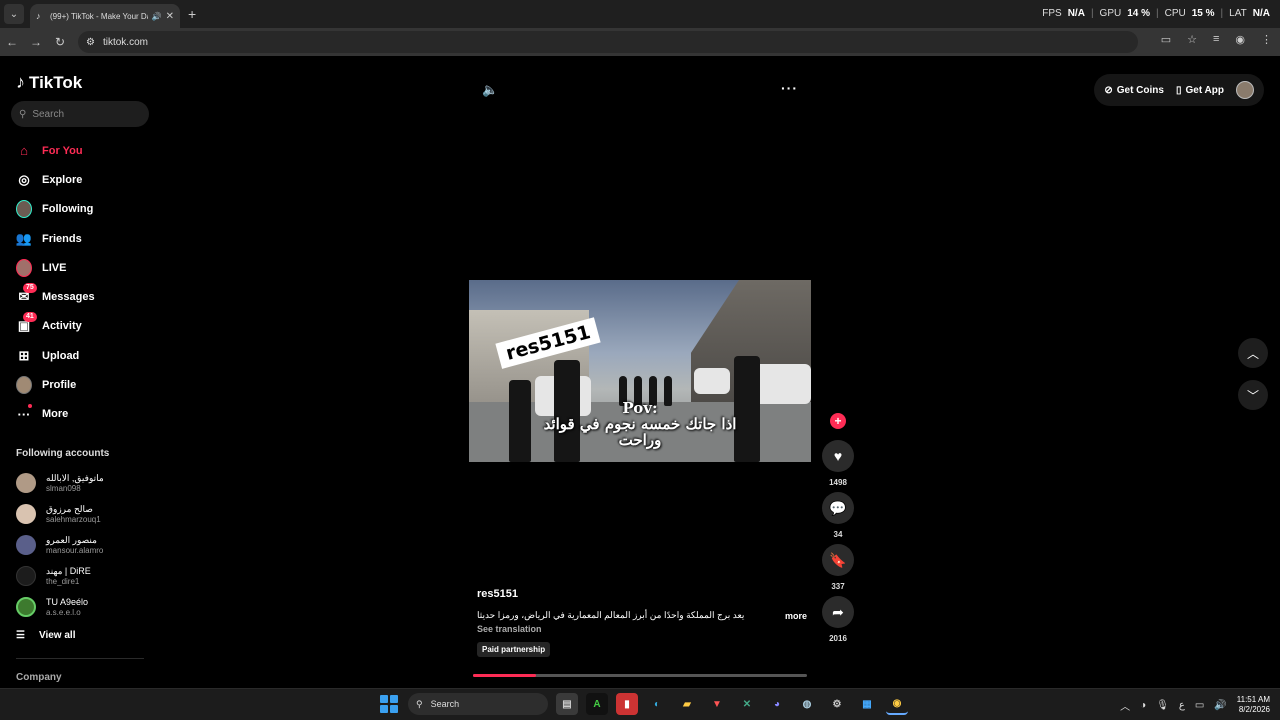 This screenshot has width=1280, height=720. Describe the element at coordinates (642, 629) in the screenshot. I see `see-translation-link: See translation` at that location.